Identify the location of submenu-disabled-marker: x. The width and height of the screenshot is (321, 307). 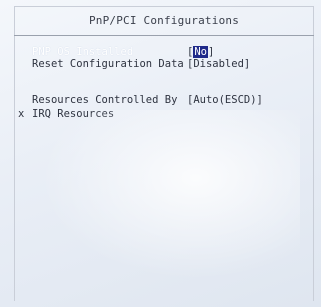
(21, 114).